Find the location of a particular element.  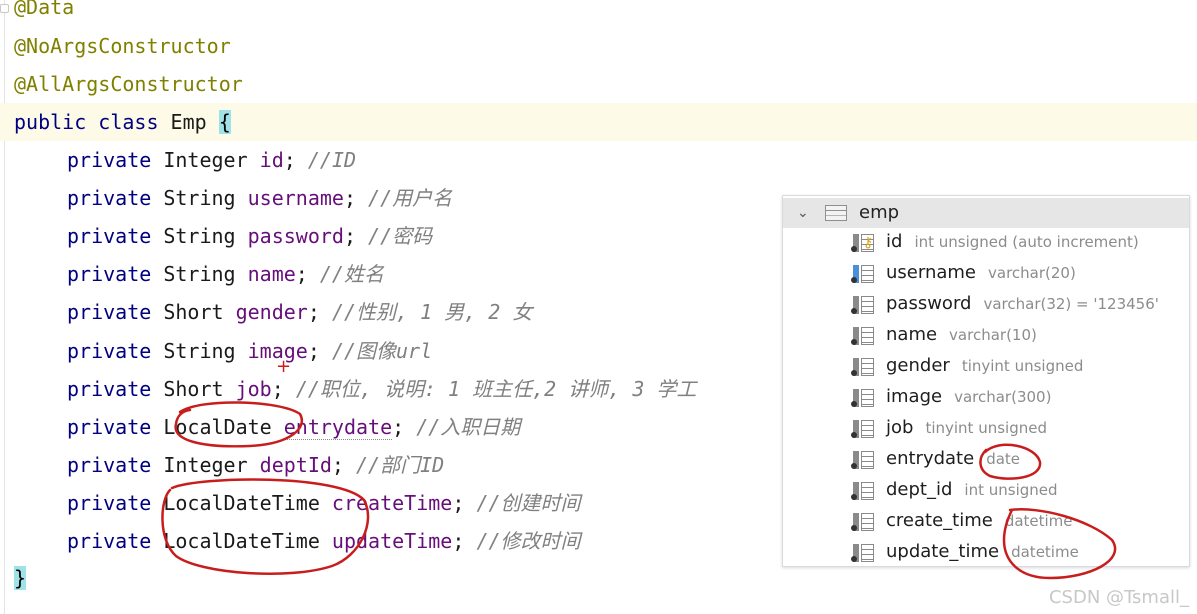

fold-icon is located at coordinates (4, 8).